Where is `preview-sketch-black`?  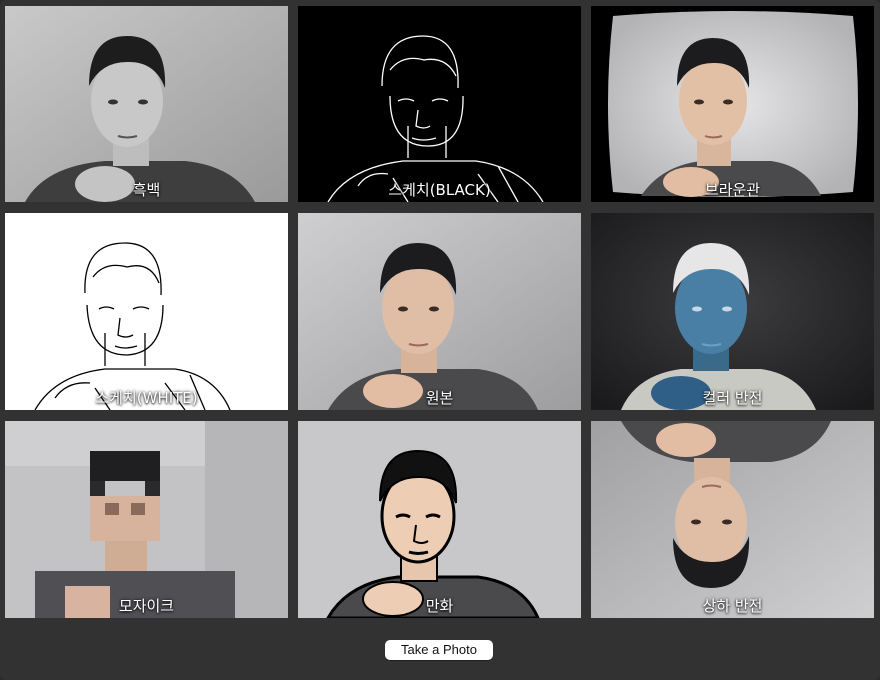 preview-sketch-black is located at coordinates (439, 104).